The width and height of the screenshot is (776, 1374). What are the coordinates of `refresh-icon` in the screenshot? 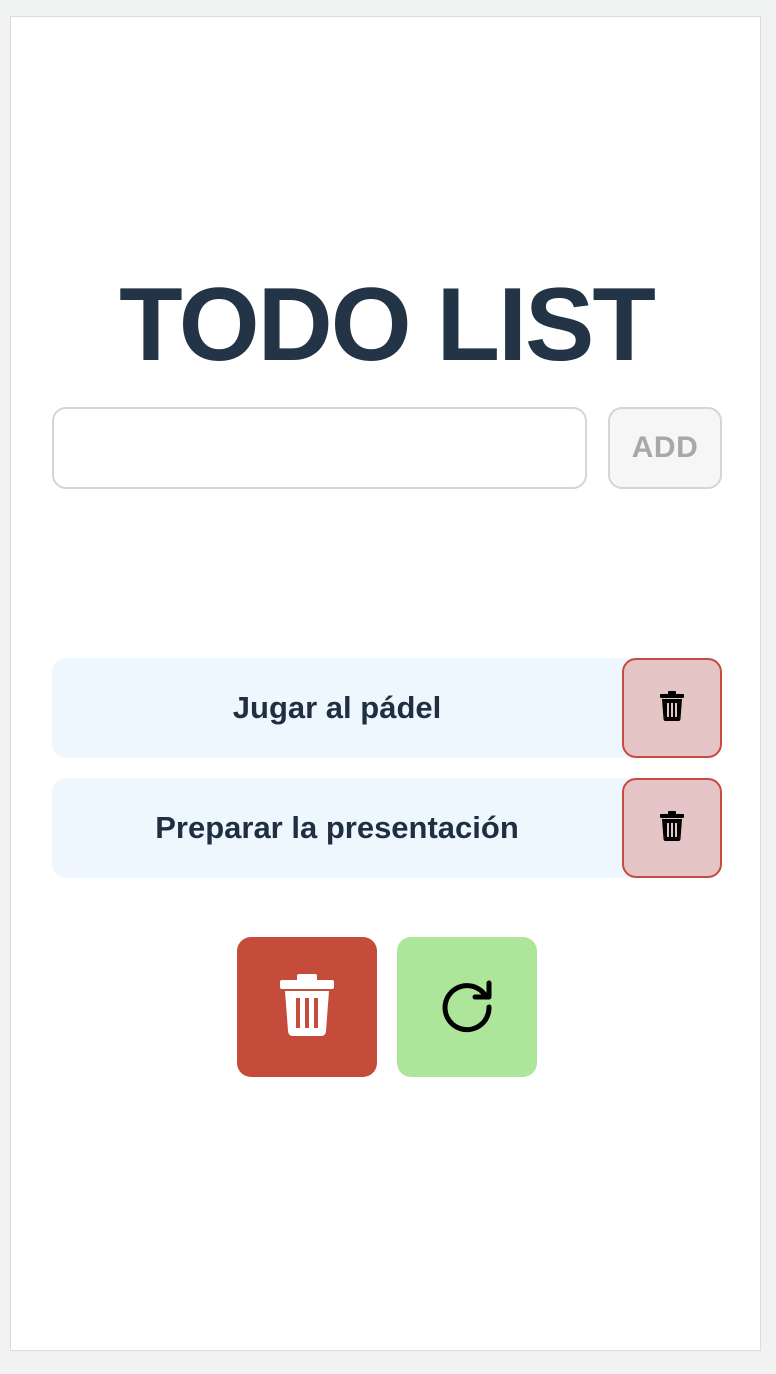 It's located at (467, 1007).